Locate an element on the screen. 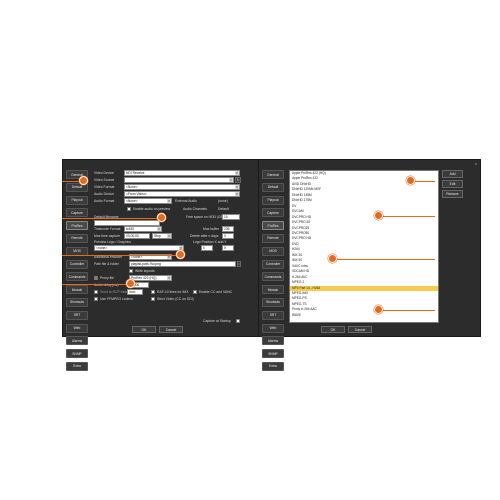 The image size is (500, 500). free-space-label: Free space on HDD (GB) is located at coordinates (205, 217).